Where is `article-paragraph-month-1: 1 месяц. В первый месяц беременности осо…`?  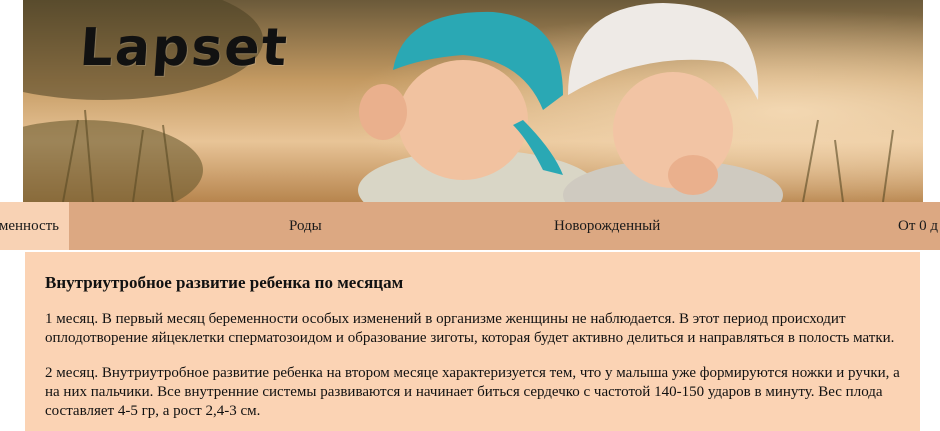 article-paragraph-month-1: 1 месяц. В первый месяц беременности осо… is located at coordinates (470, 328).